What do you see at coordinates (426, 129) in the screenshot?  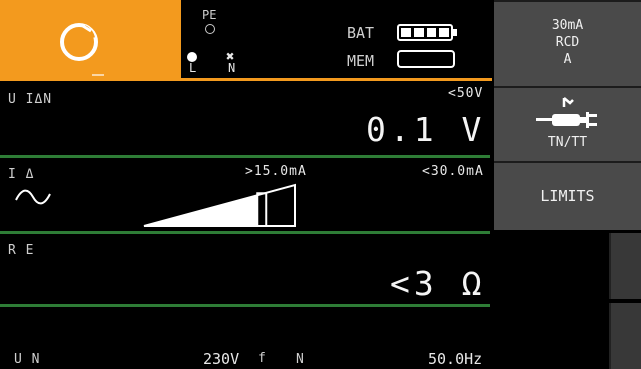 I see `u-idn-value: 0.1 V` at bounding box center [426, 129].